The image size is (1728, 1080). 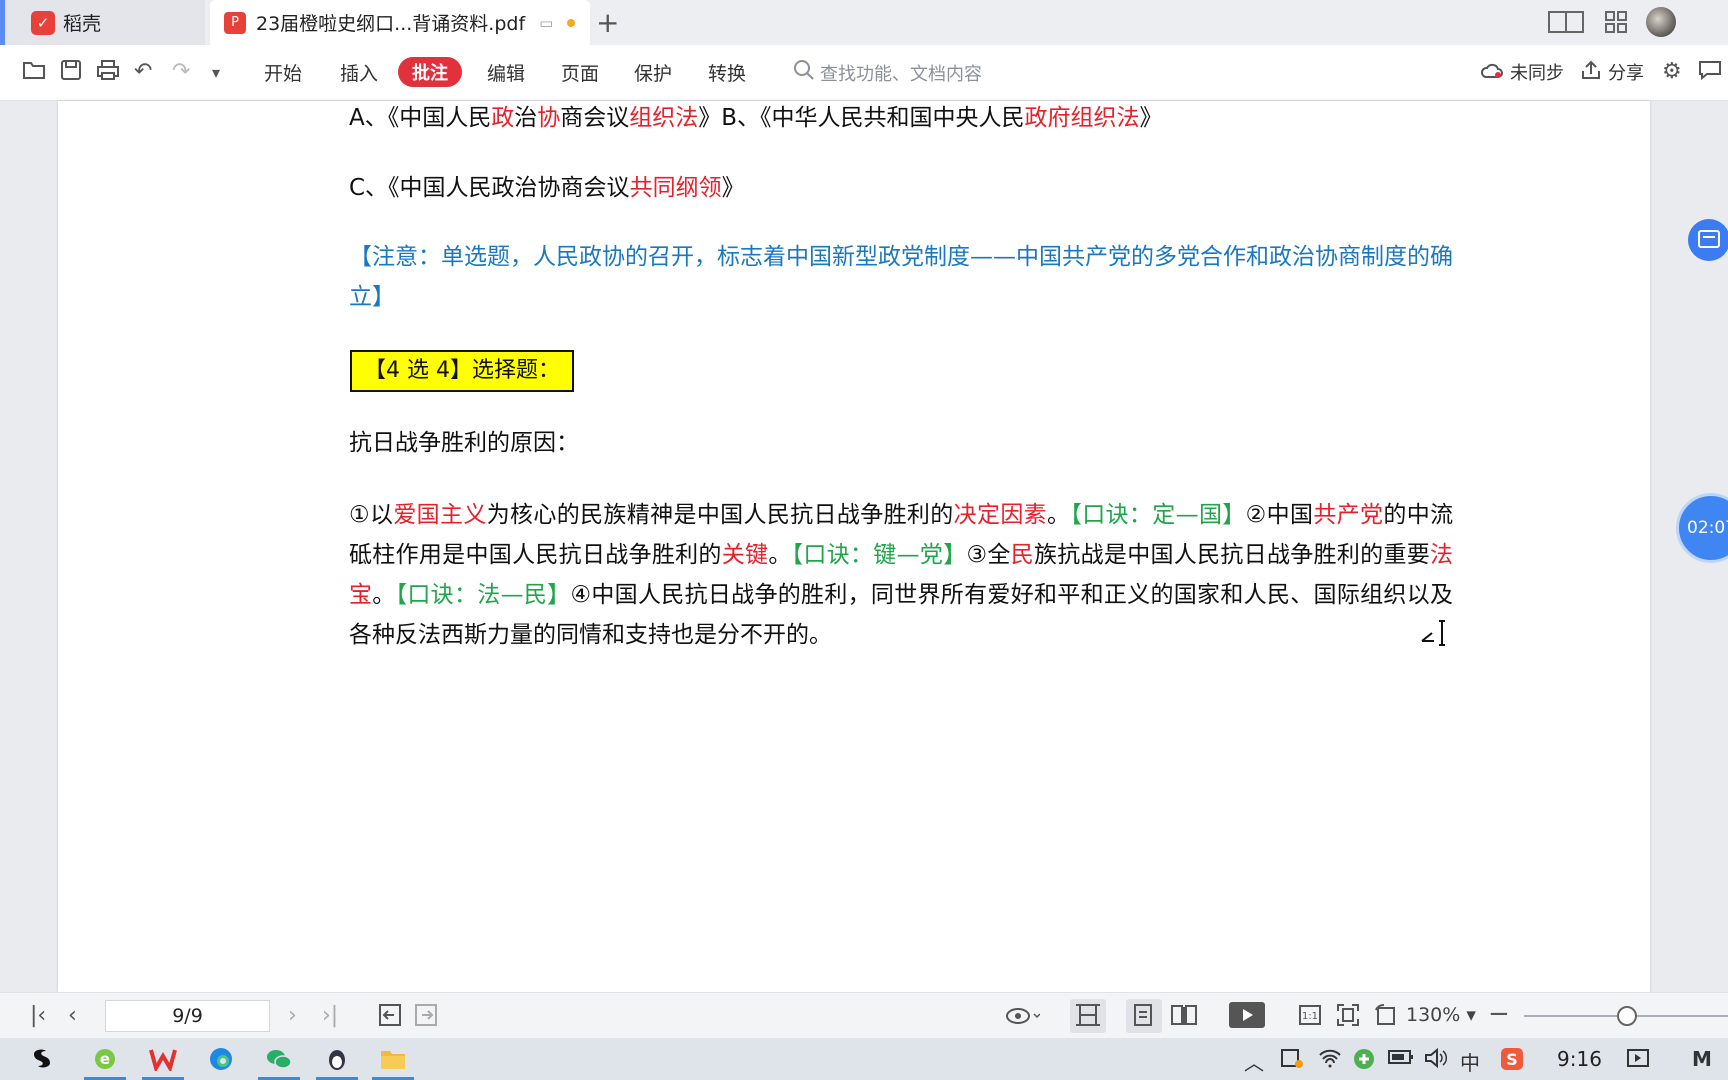 I want to click on text-cursor-icon, so click(x=1433, y=633).